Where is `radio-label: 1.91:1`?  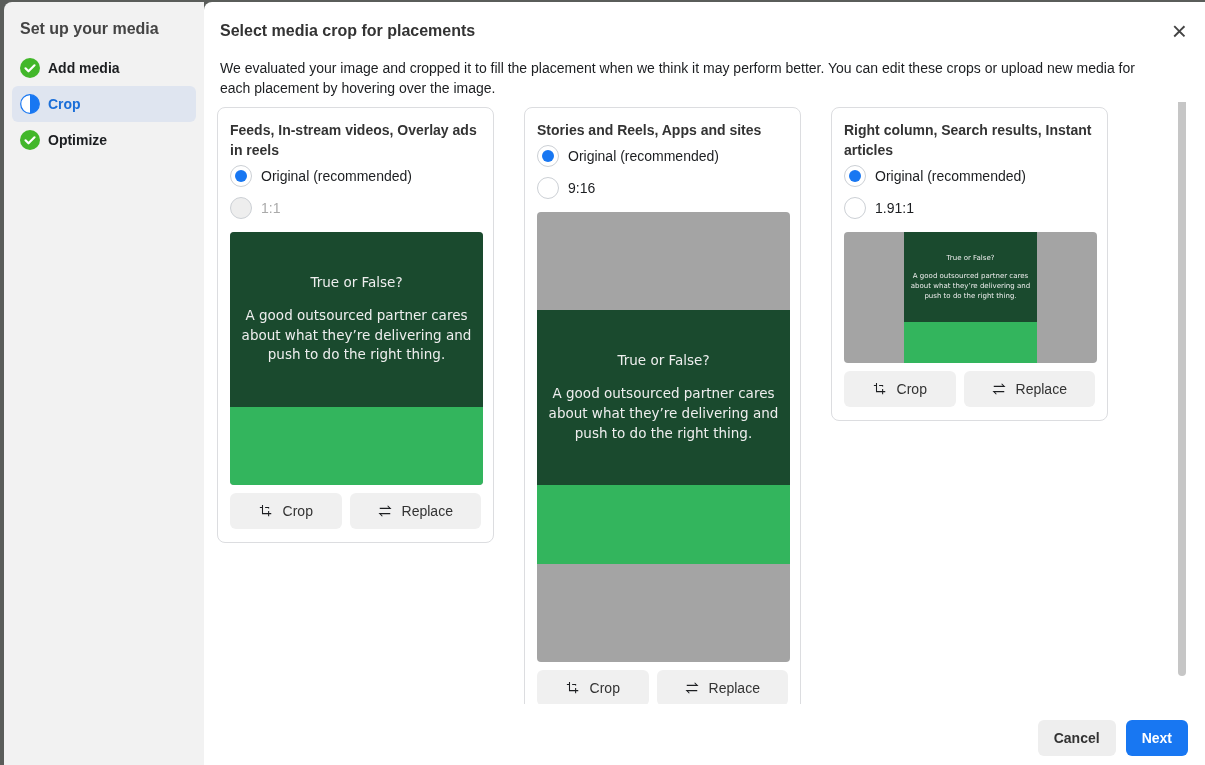
radio-label: 1.91:1 is located at coordinates (894, 208).